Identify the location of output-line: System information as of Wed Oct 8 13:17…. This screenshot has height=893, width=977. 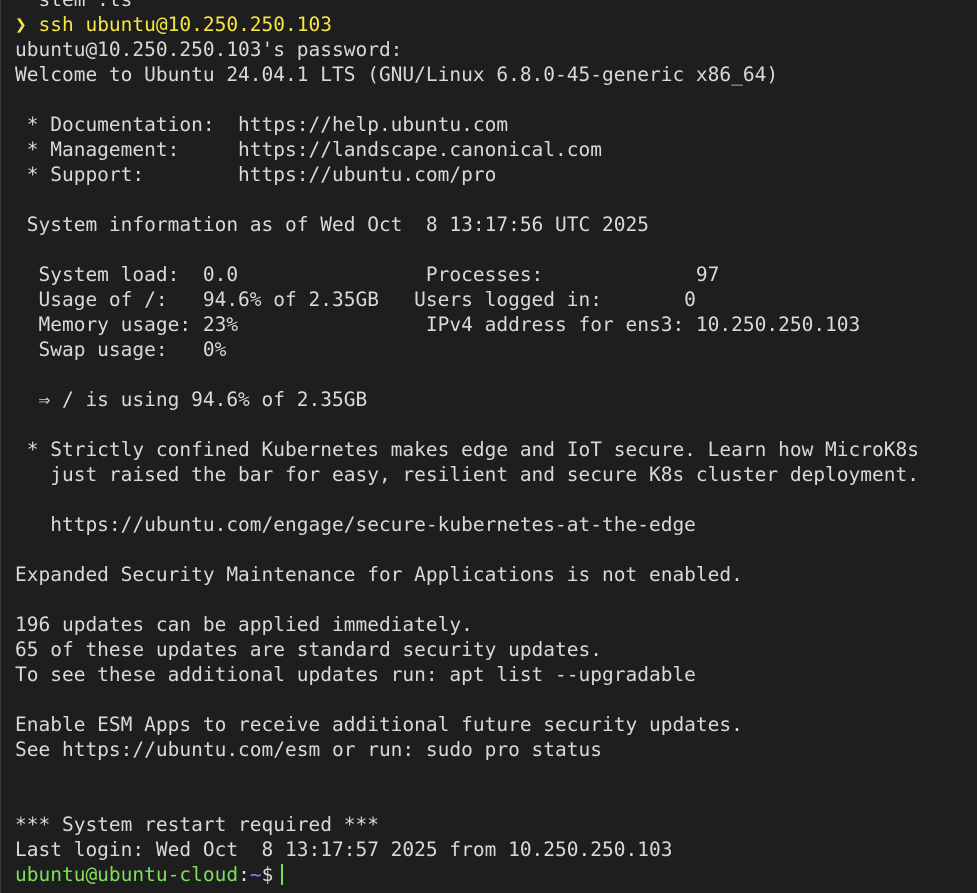
(332, 224).